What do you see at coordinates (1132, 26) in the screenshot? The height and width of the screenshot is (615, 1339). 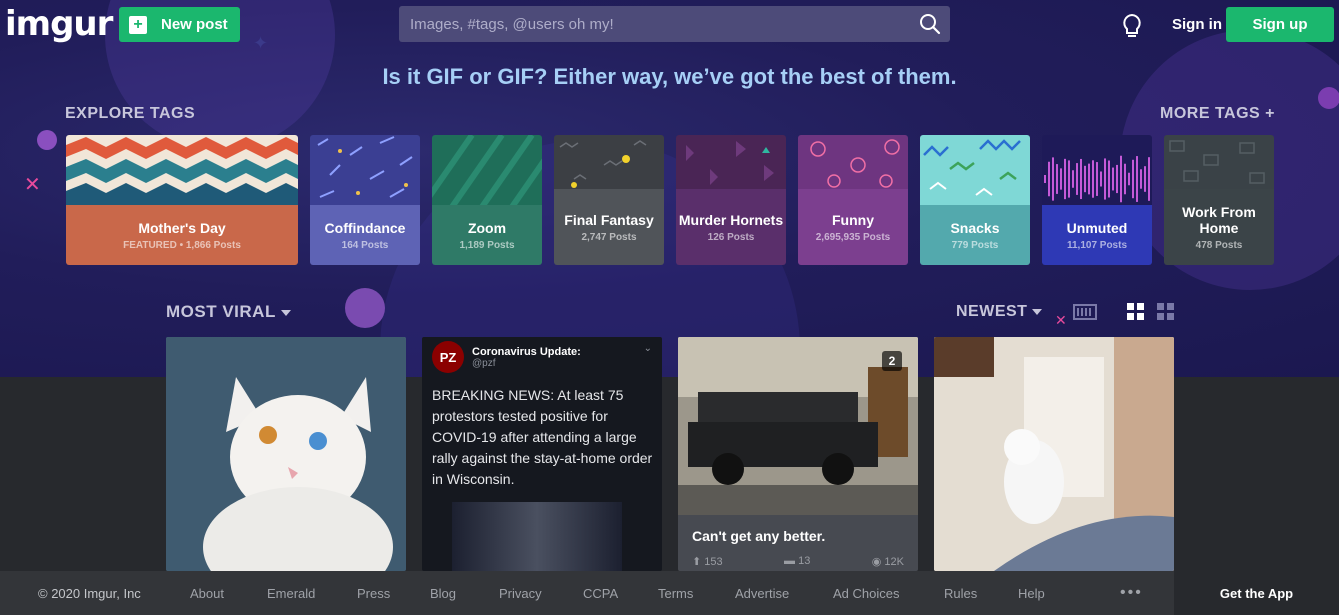 I see `lightbulb-icon` at bounding box center [1132, 26].